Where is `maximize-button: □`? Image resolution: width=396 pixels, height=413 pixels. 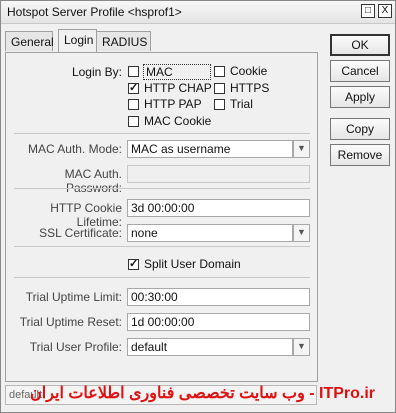 maximize-button: □ is located at coordinates (368, 11).